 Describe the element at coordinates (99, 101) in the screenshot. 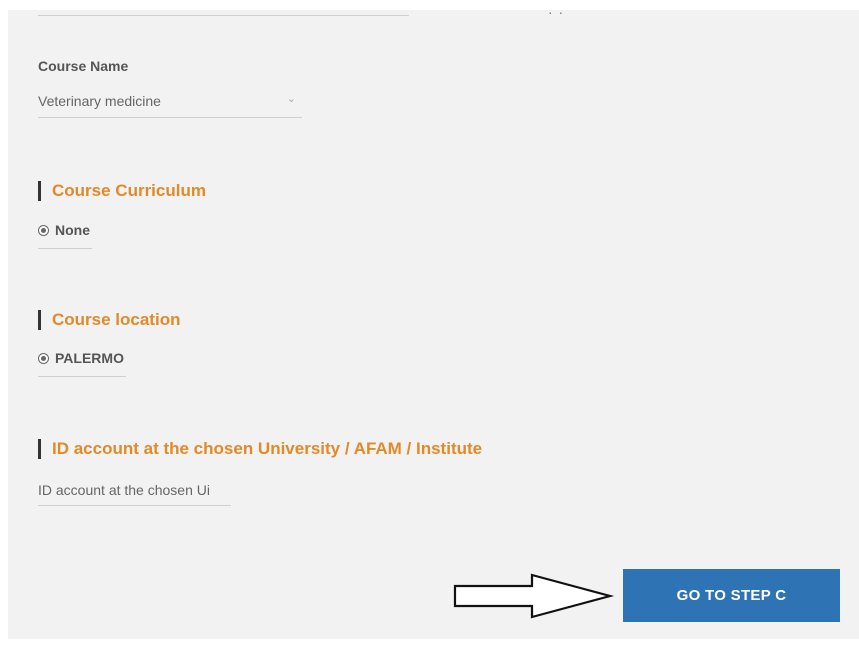

I see `course-name-value: Veterinary medicine` at that location.